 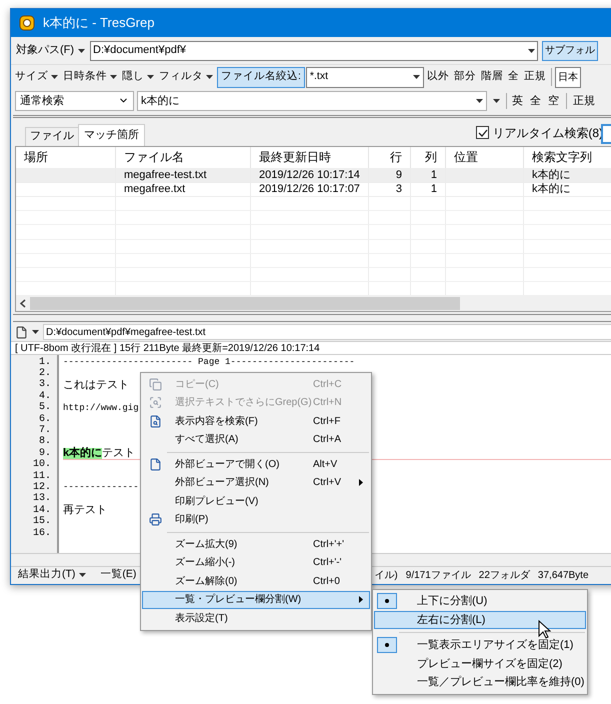 I want to click on status-text: 37,647Byte, so click(x=563, y=575).